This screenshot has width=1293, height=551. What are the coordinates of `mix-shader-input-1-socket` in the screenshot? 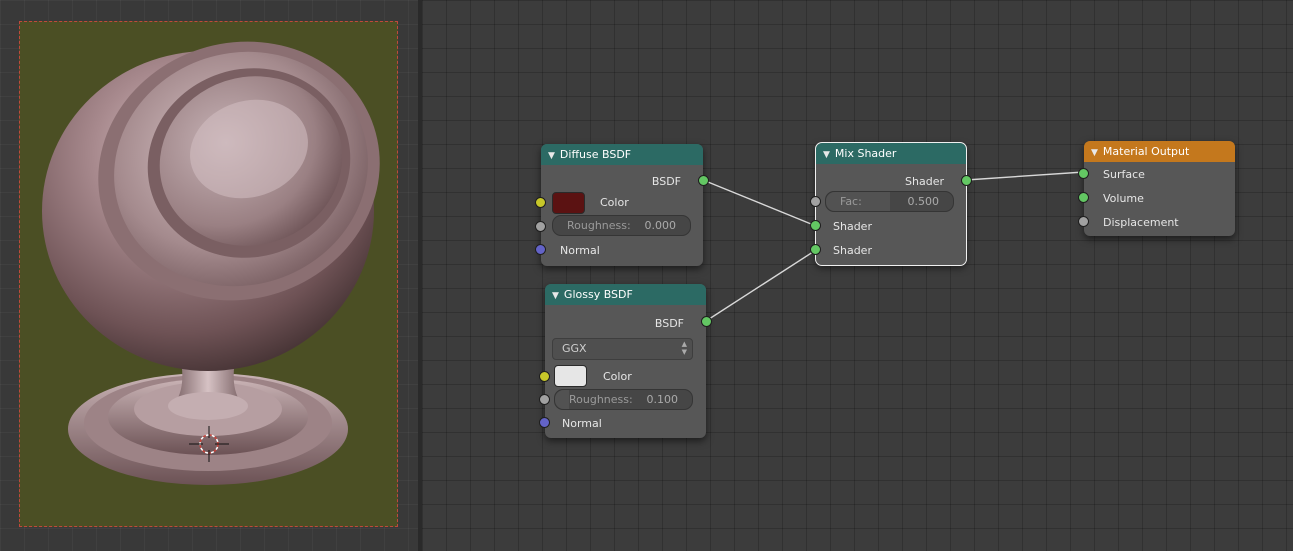 It's located at (815, 225).